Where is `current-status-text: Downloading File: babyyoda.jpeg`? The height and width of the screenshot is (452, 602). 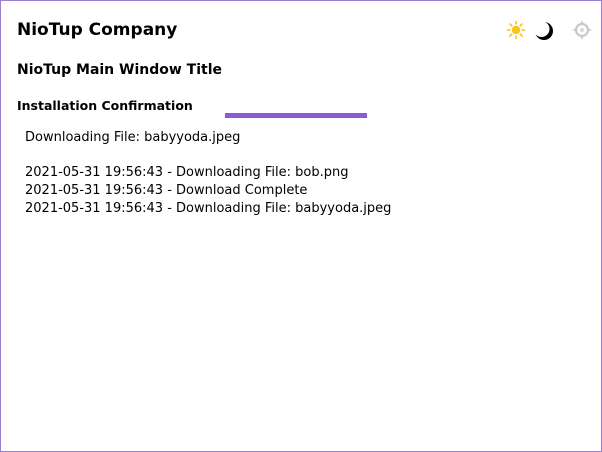 current-status-text: Downloading File: babyyoda.jpeg is located at coordinates (133, 137).